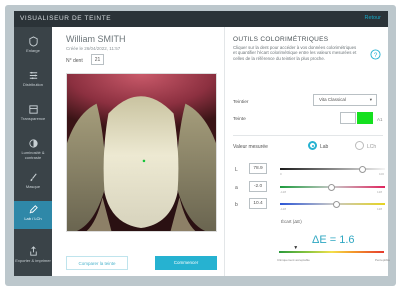 The width and height of the screenshot is (401, 291). I want to click on shade-guide-value: Vita Classical, so click(332, 99).